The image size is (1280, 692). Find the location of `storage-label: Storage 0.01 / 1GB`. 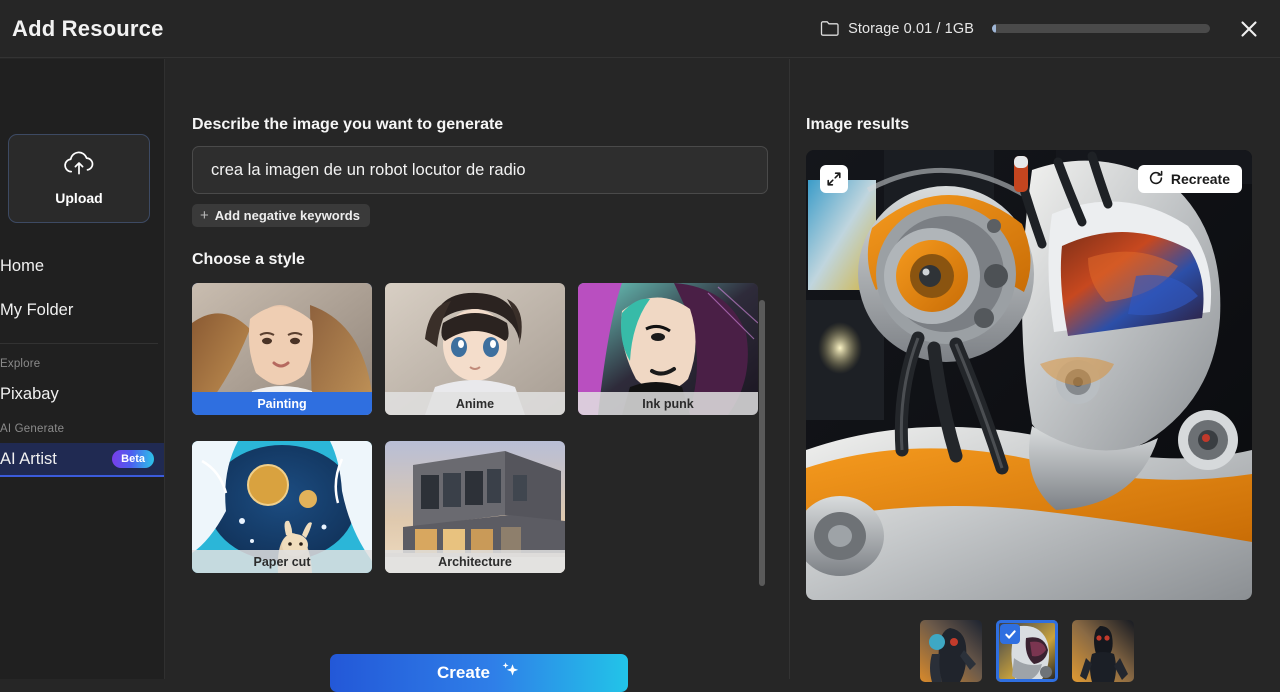

storage-label: Storage 0.01 / 1GB is located at coordinates (911, 28).